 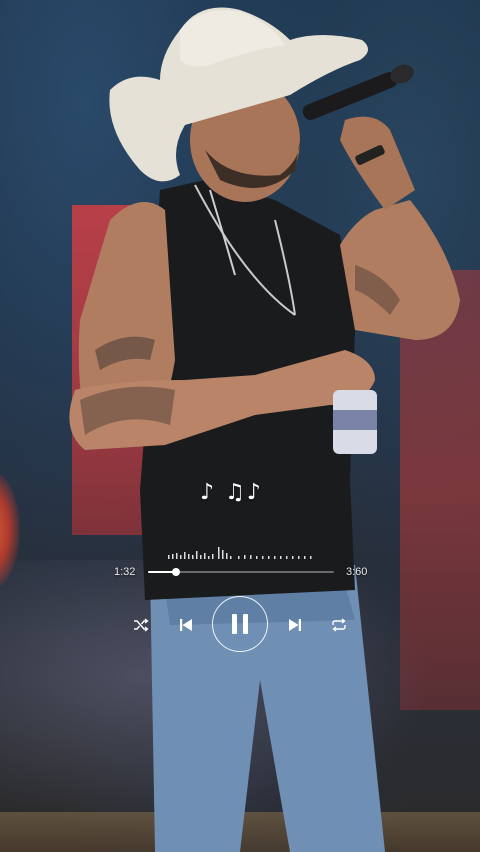 I want to click on shuffle-icon, so click(x=141, y=625).